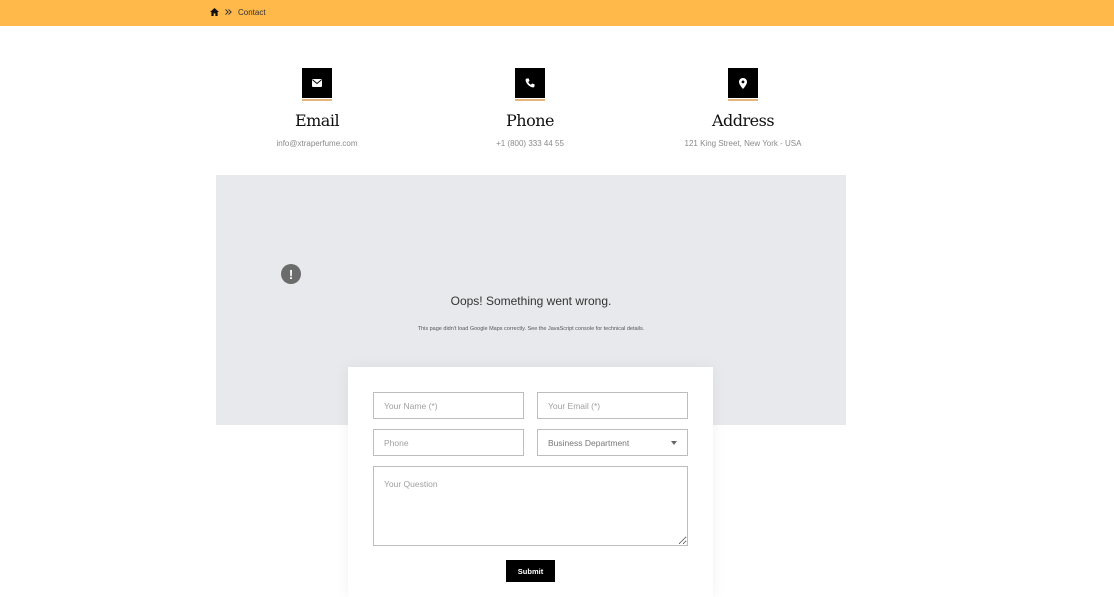  I want to click on home-icon, so click(214, 12).